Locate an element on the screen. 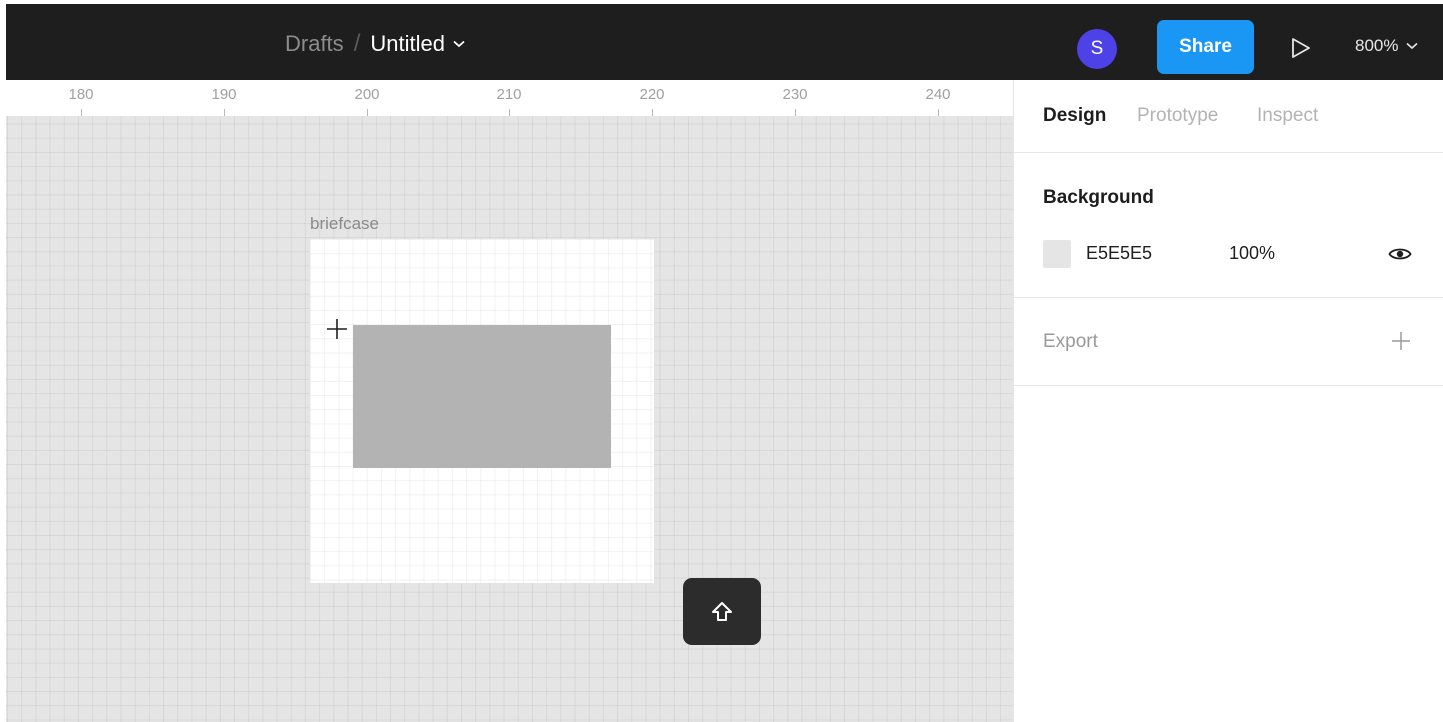 This screenshot has width=1443, height=722. file-menu-chevron-icon is located at coordinates (459, 44).